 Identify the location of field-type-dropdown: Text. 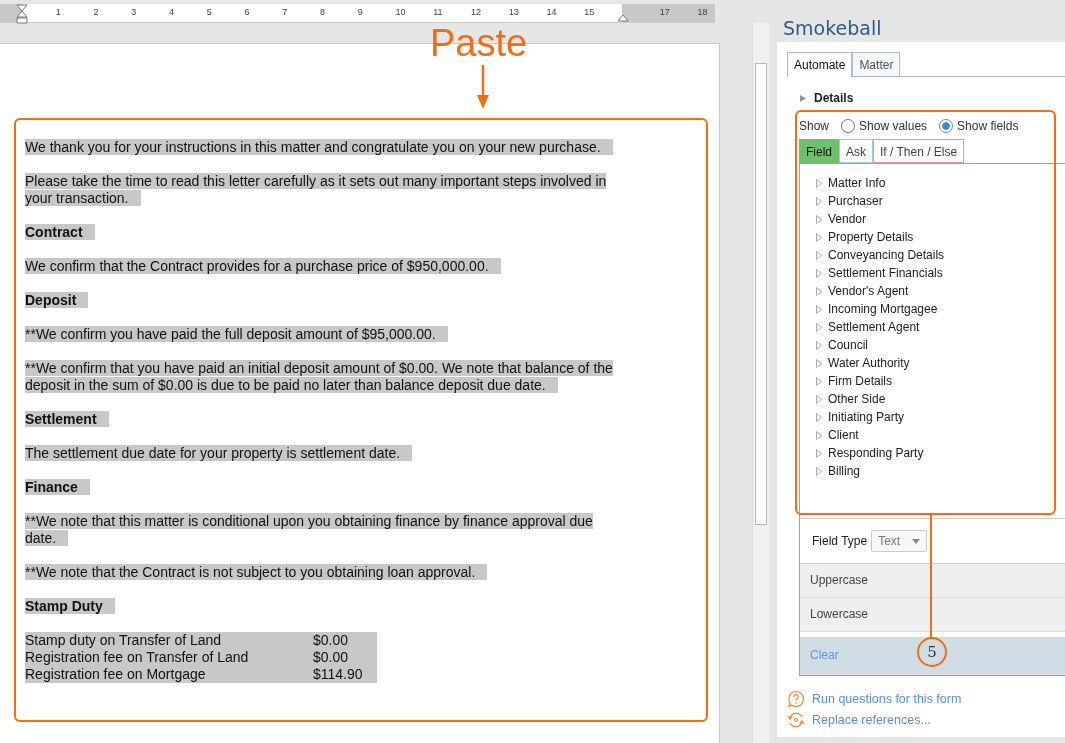
(899, 541).